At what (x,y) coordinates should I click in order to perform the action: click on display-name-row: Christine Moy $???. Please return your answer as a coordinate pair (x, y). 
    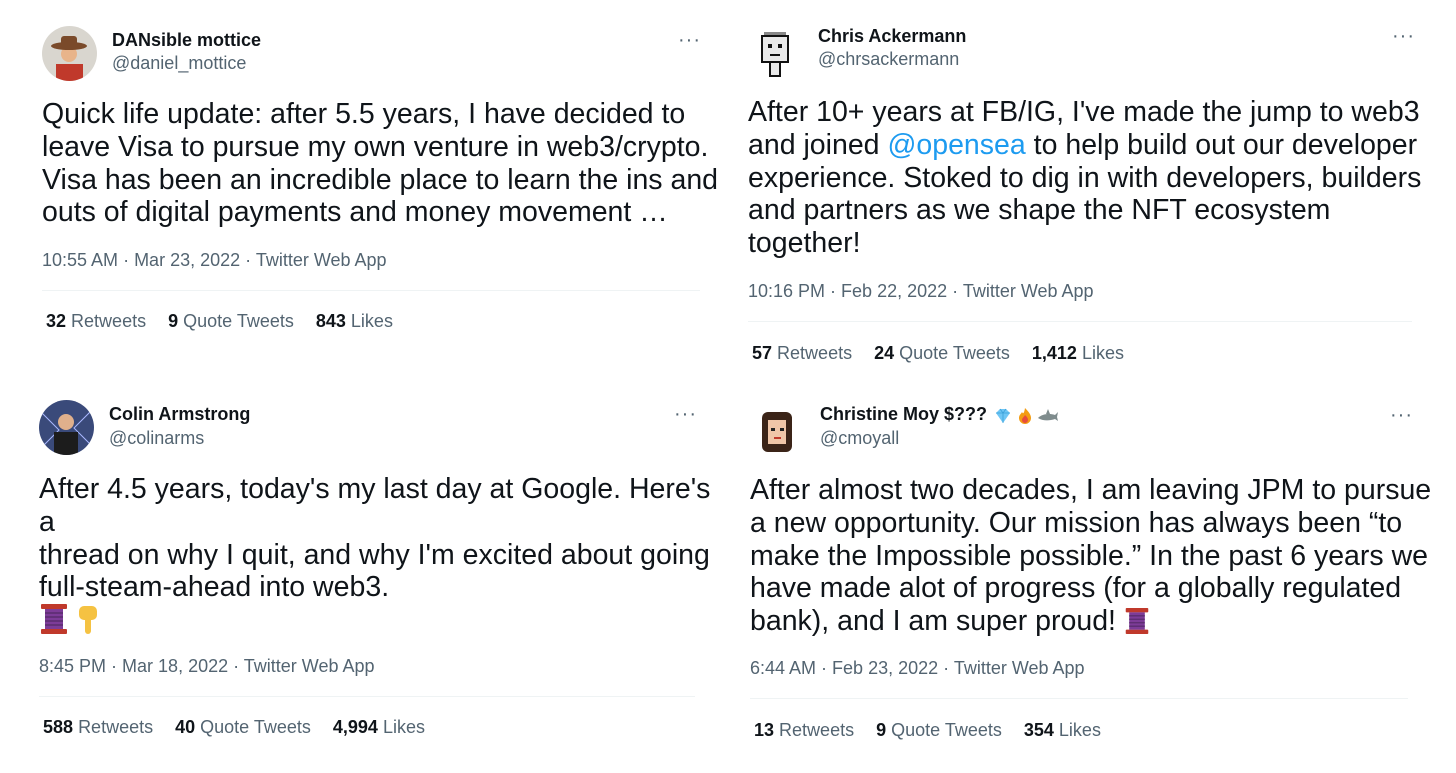
    Looking at the image, I should click on (939, 415).